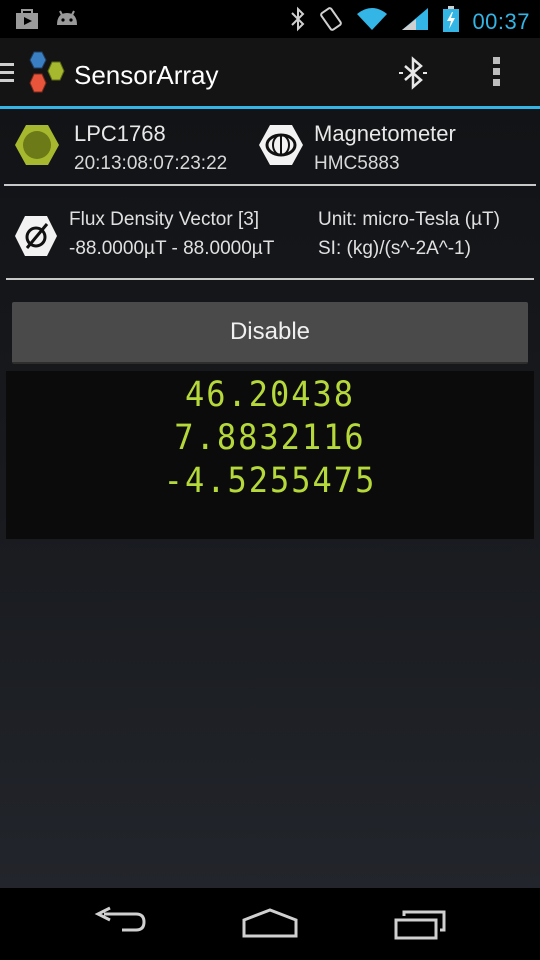  I want to click on rotation-icon, so click(331, 21).